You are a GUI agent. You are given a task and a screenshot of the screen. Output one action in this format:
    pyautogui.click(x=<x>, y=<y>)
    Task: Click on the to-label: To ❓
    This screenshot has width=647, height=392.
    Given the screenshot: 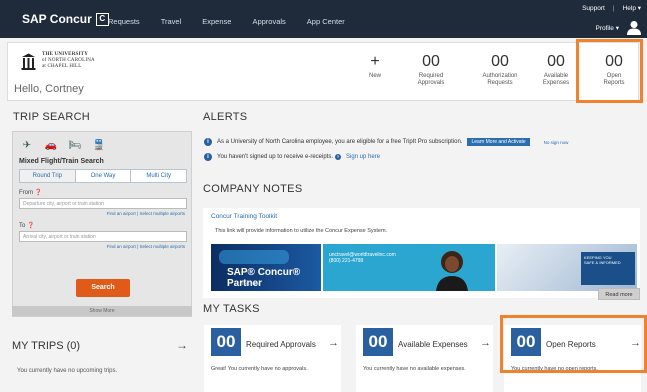 What is the action you would take?
    pyautogui.click(x=27, y=226)
    